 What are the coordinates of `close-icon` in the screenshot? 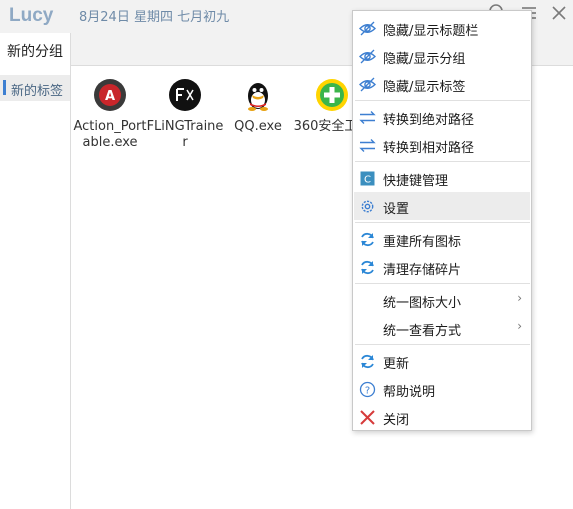 It's located at (559, 13).